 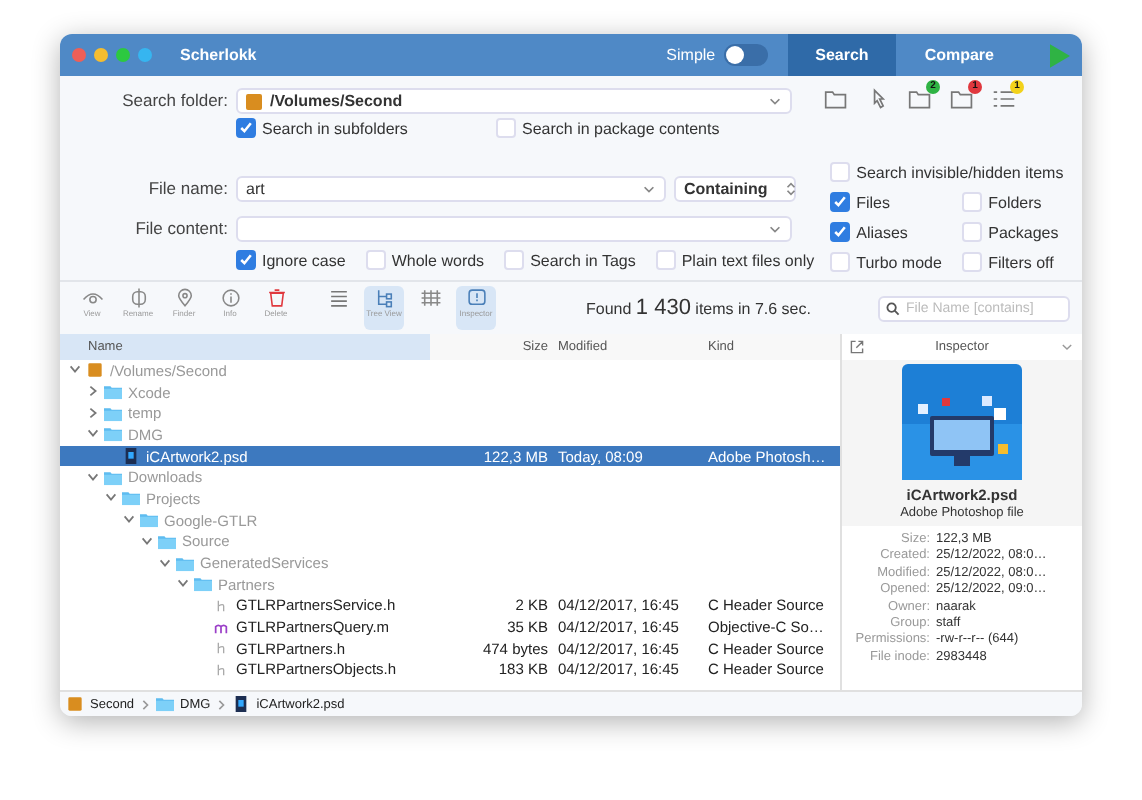 I want to click on open-external-icon, so click(x=857, y=347).